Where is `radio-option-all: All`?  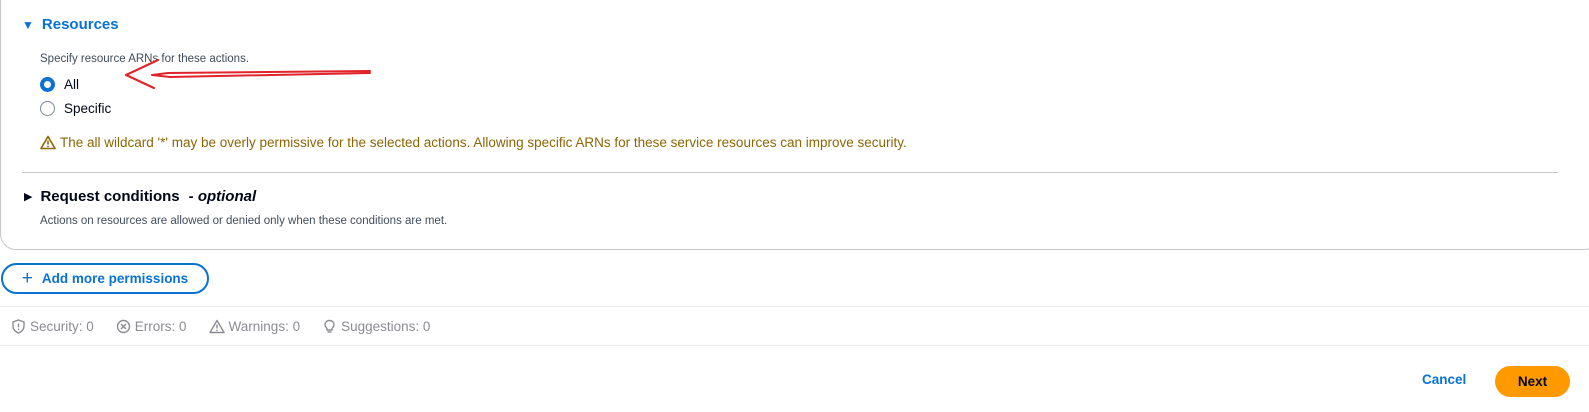 radio-option-all: All is located at coordinates (59, 84).